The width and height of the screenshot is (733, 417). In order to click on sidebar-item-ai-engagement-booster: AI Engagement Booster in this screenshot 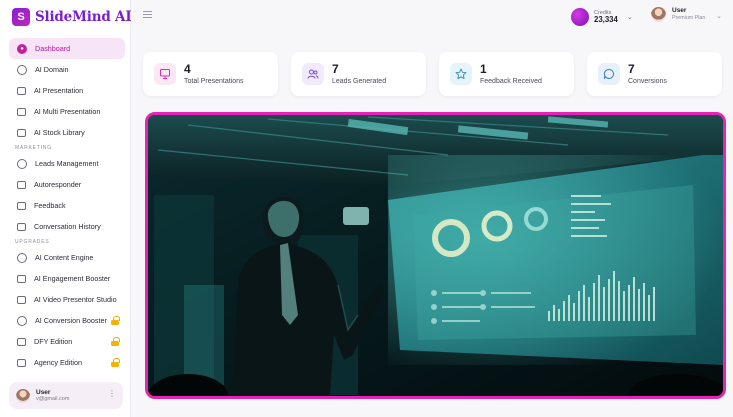, I will do `click(67, 278)`.